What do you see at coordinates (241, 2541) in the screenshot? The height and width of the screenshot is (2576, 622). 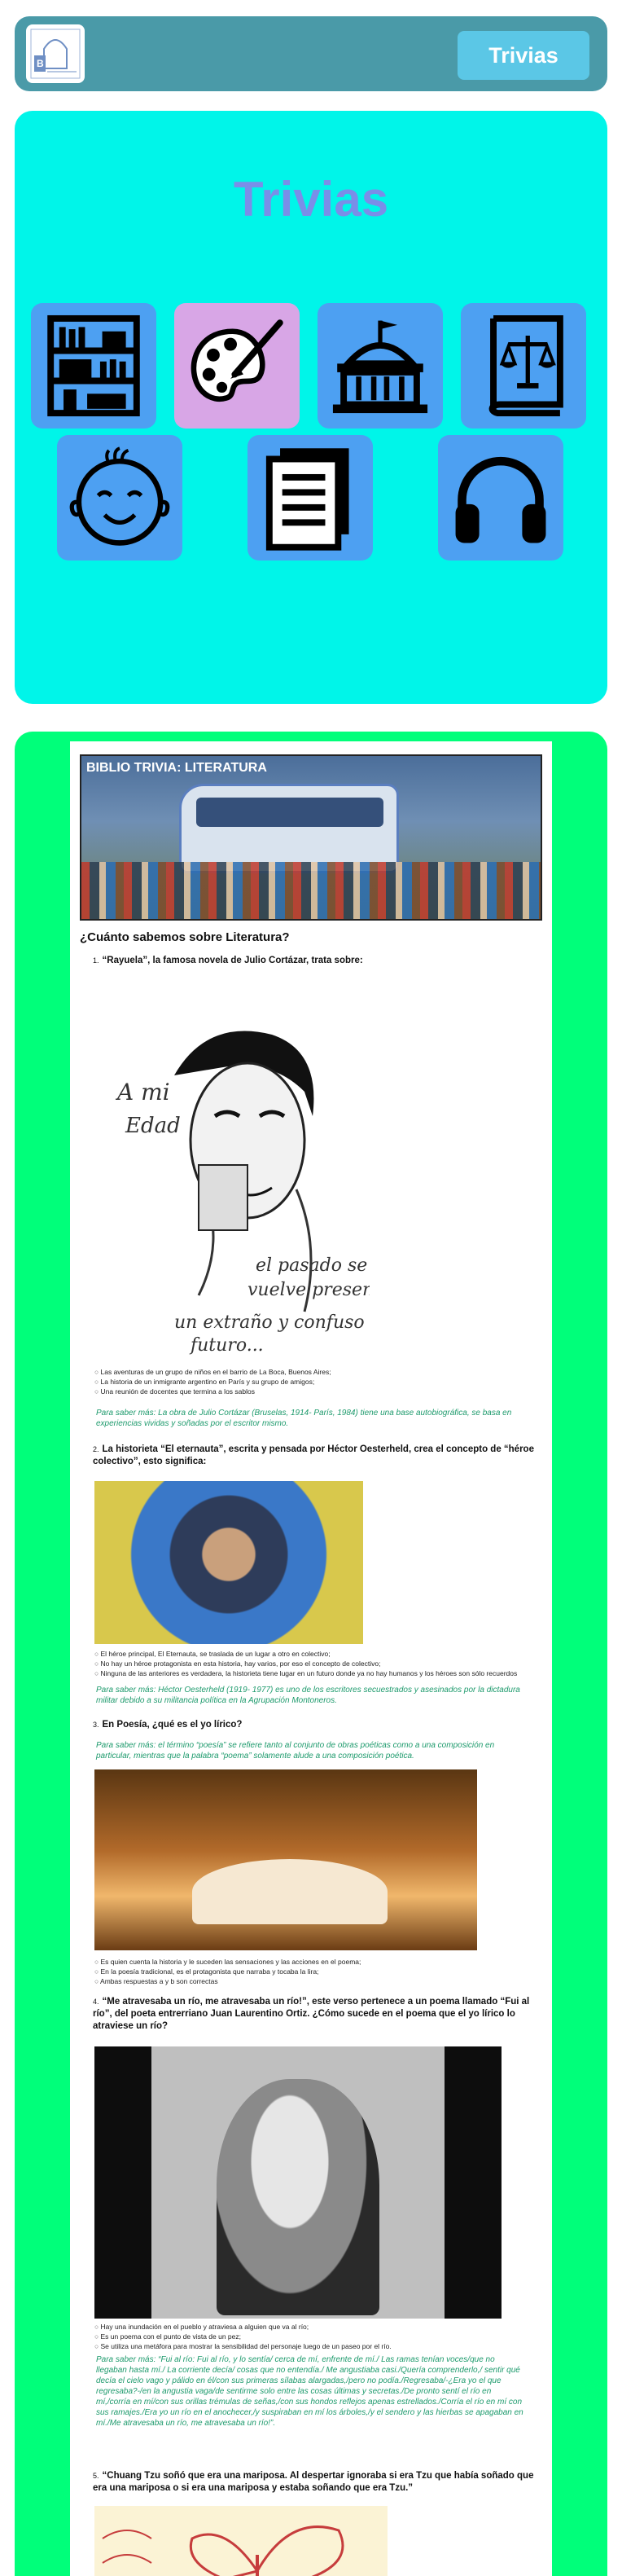 I see `chuang-tzu-butterfly-image` at bounding box center [241, 2541].